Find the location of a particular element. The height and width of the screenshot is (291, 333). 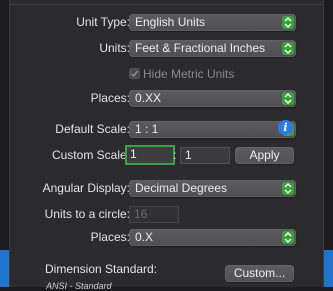

angular-places-popup: 0.X is located at coordinates (212, 237).